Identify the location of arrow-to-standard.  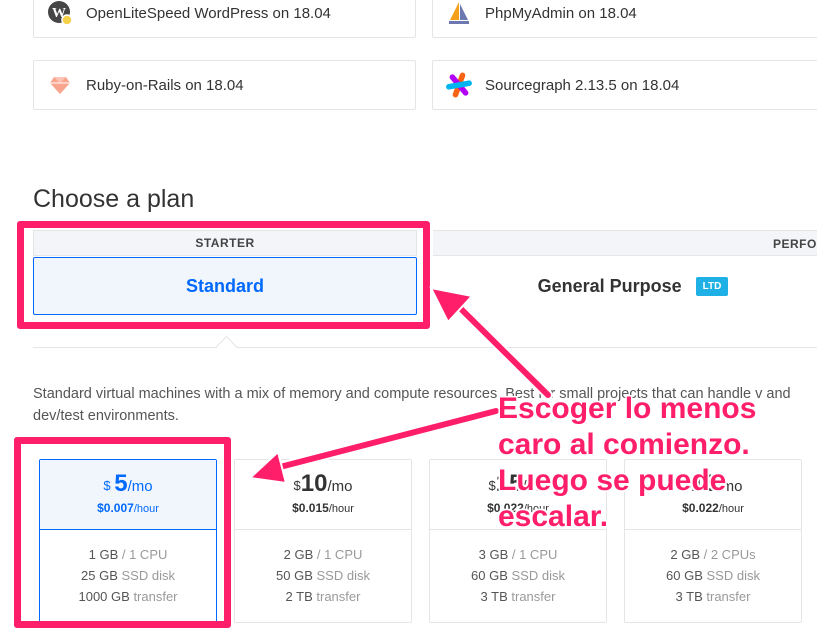
(491, 343).